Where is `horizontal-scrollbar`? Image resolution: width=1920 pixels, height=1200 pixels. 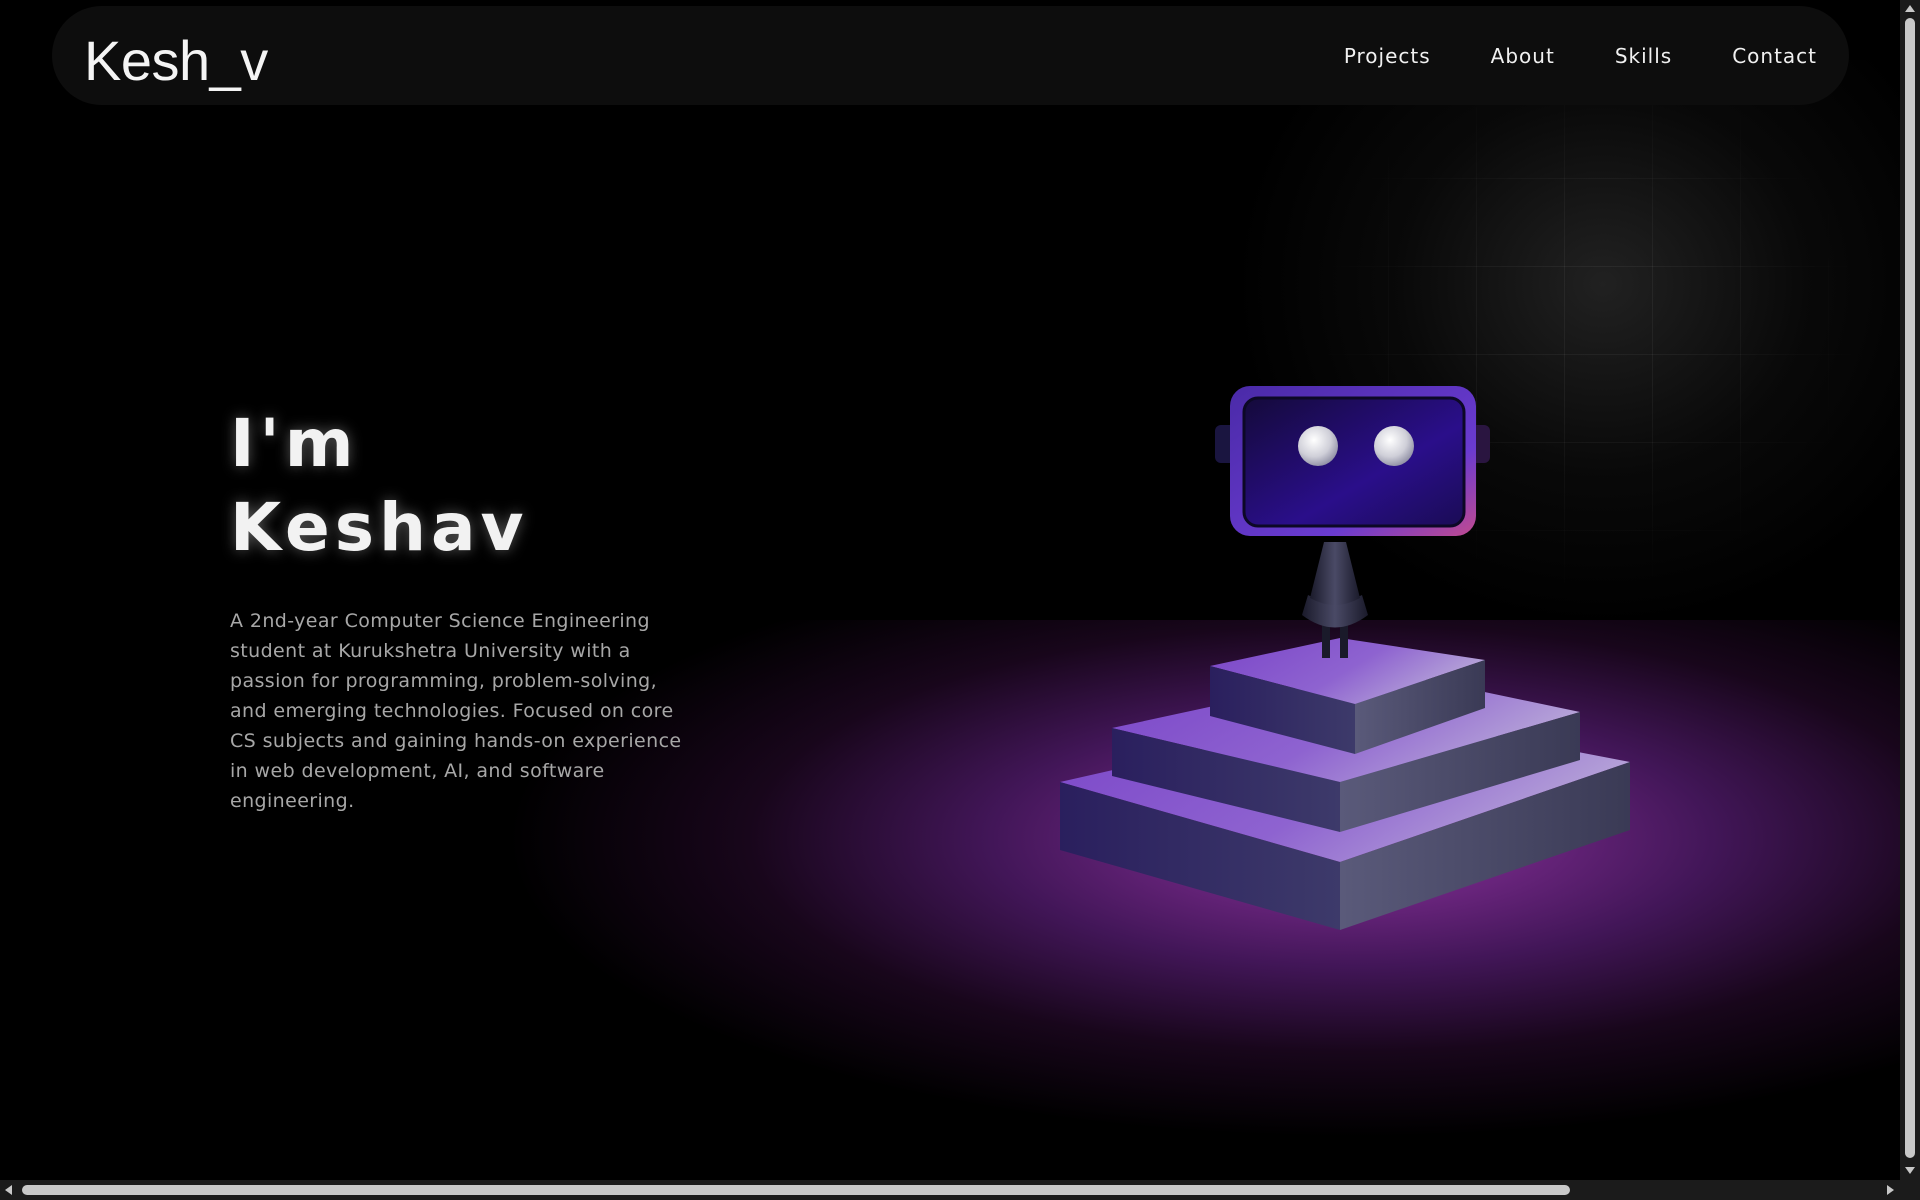
horizontal-scrollbar is located at coordinates (950, 1190).